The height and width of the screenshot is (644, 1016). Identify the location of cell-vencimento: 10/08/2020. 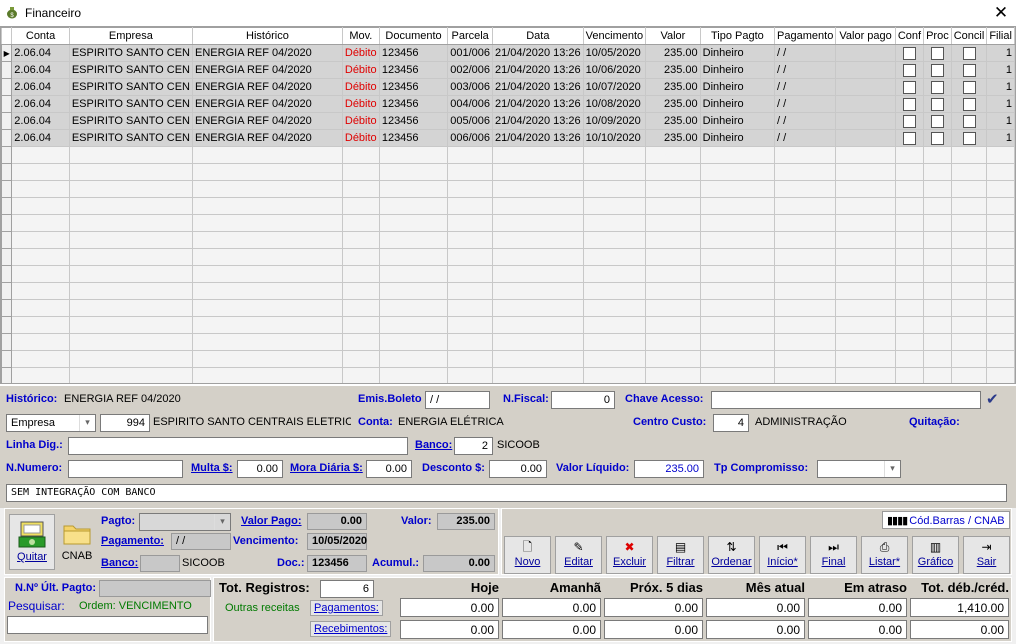
(614, 104).